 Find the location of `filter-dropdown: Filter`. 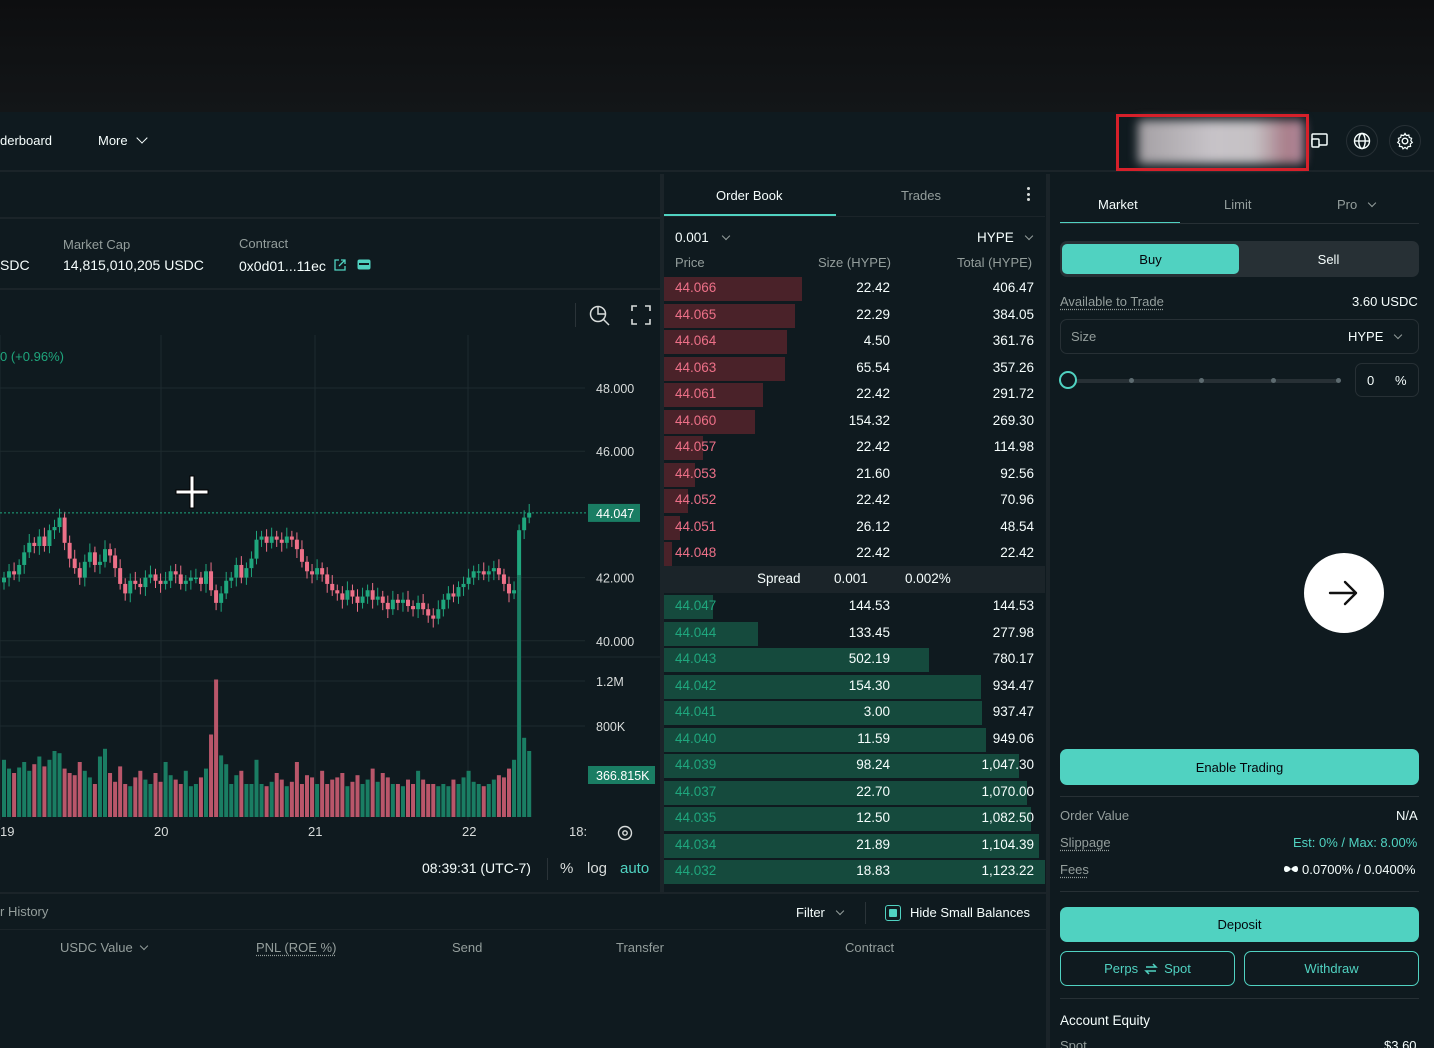

filter-dropdown: Filter is located at coordinates (820, 912).